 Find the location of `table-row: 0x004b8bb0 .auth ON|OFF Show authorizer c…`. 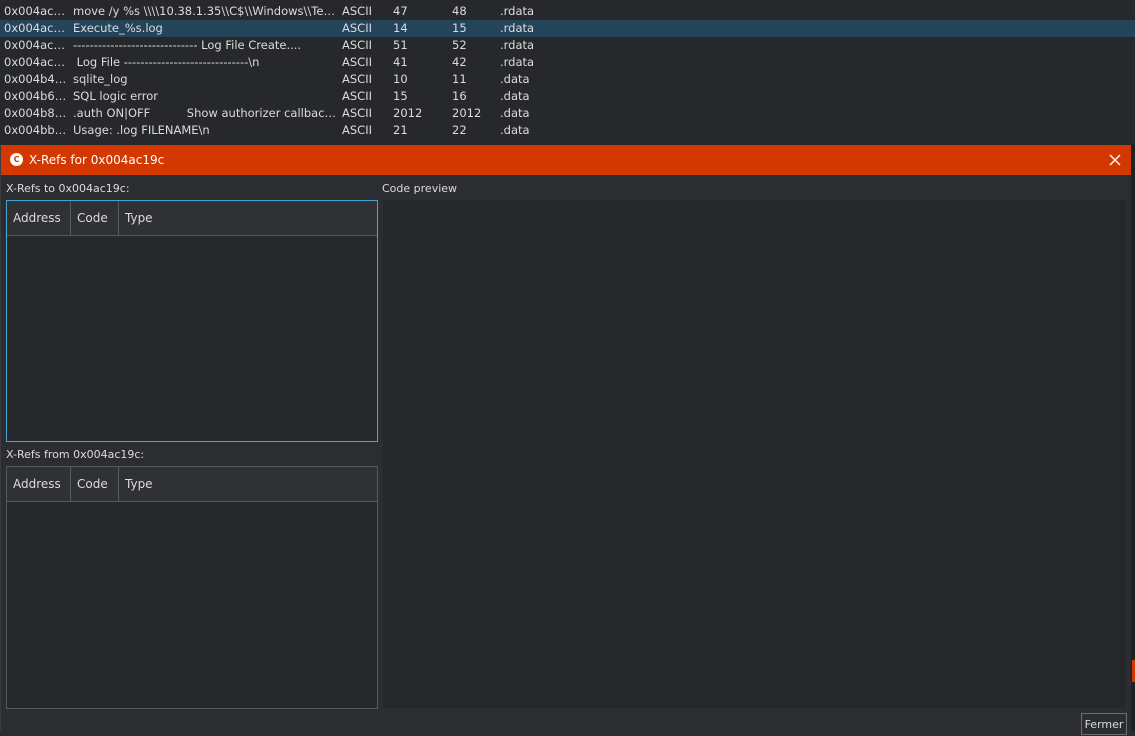

table-row: 0x004b8bb0 .auth ON|OFF Show authorizer c… is located at coordinates (567, 113).